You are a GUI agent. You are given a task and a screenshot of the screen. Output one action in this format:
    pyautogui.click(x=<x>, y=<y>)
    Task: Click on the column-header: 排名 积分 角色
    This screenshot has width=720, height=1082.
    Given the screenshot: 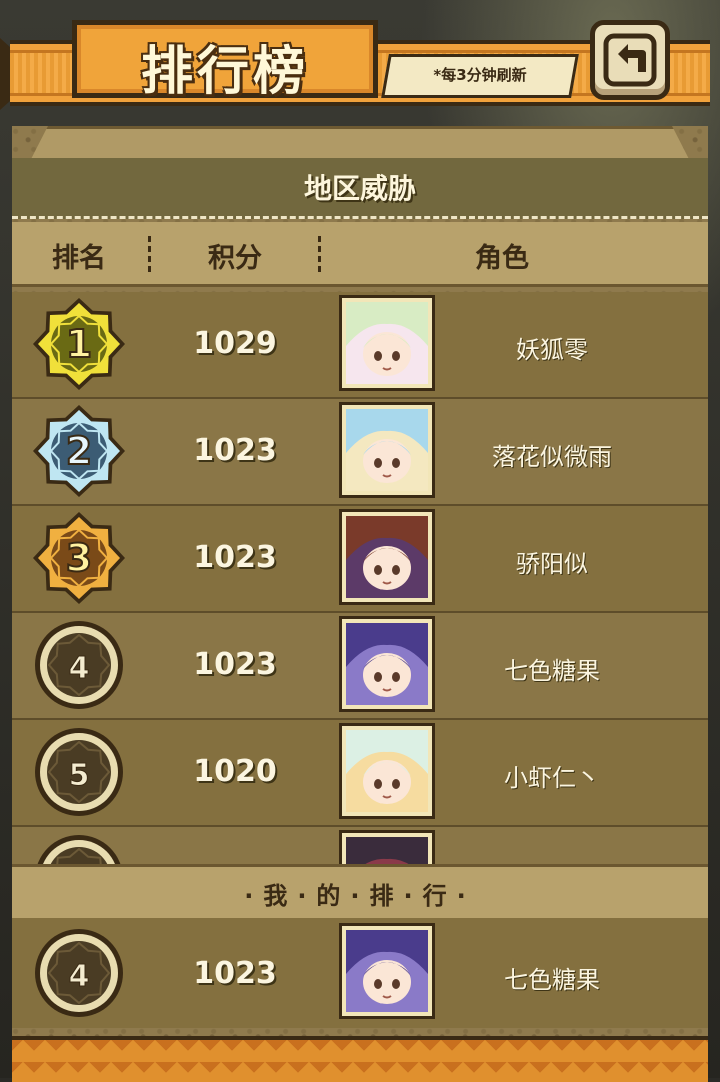 What is the action you would take?
    pyautogui.click(x=360, y=254)
    